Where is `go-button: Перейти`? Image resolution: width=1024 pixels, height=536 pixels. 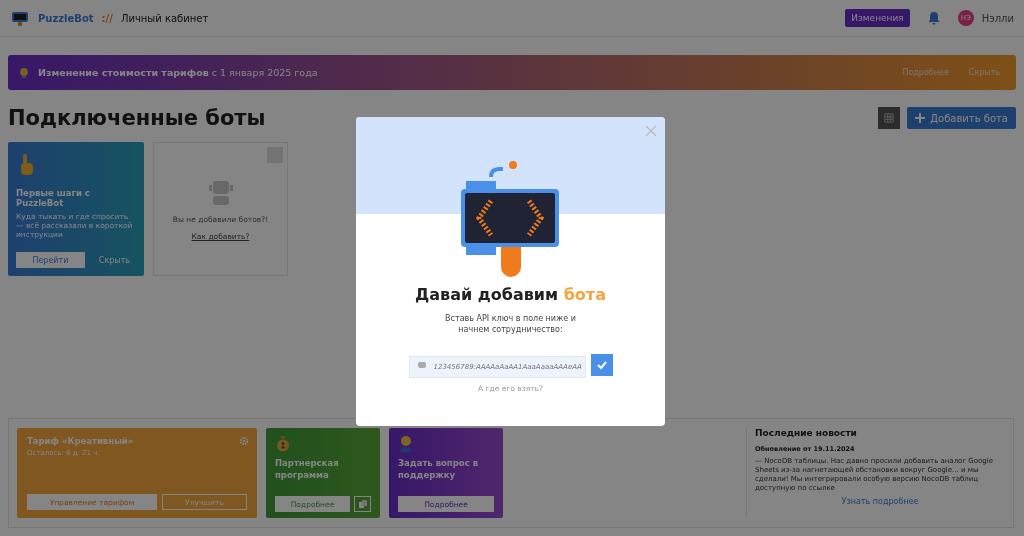
go-button: Перейти is located at coordinates (50, 260).